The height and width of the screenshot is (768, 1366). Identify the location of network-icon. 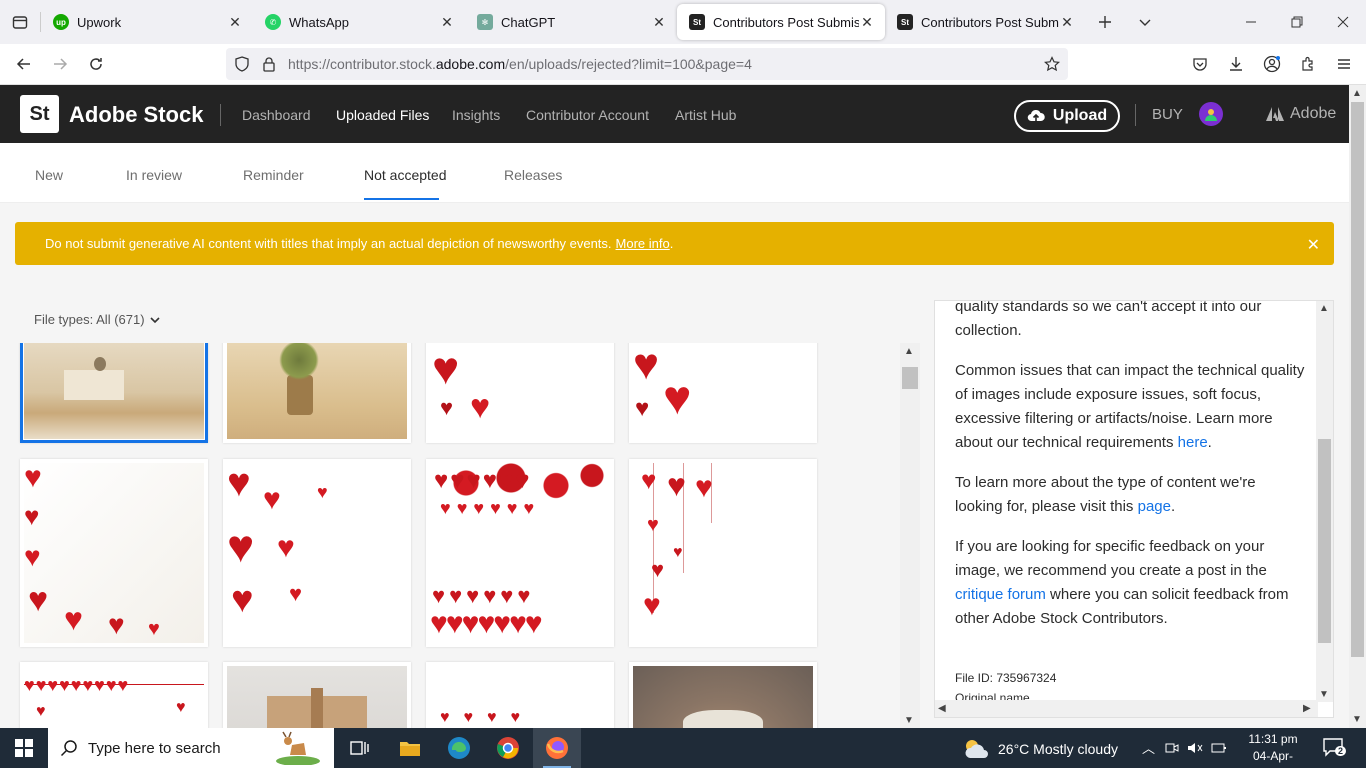
(1219, 748).